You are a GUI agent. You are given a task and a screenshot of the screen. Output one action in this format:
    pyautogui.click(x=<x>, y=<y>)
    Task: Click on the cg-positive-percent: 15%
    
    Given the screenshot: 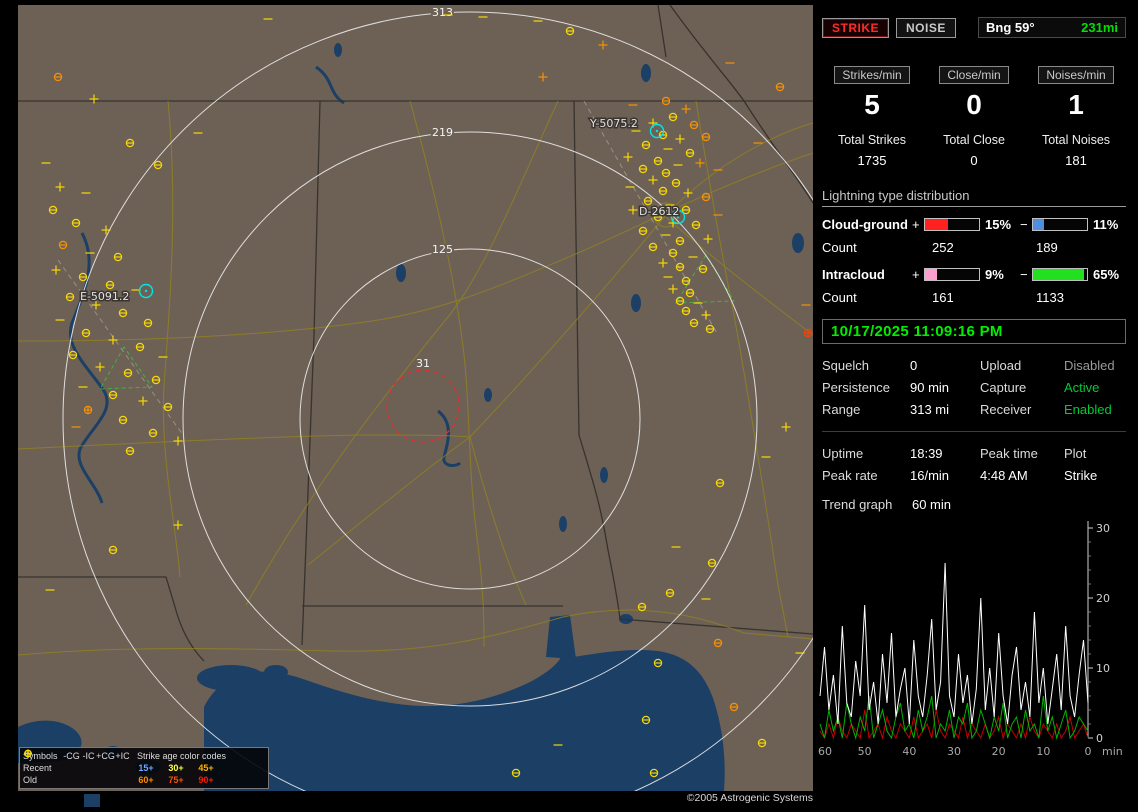 What is the action you would take?
    pyautogui.click(x=998, y=224)
    